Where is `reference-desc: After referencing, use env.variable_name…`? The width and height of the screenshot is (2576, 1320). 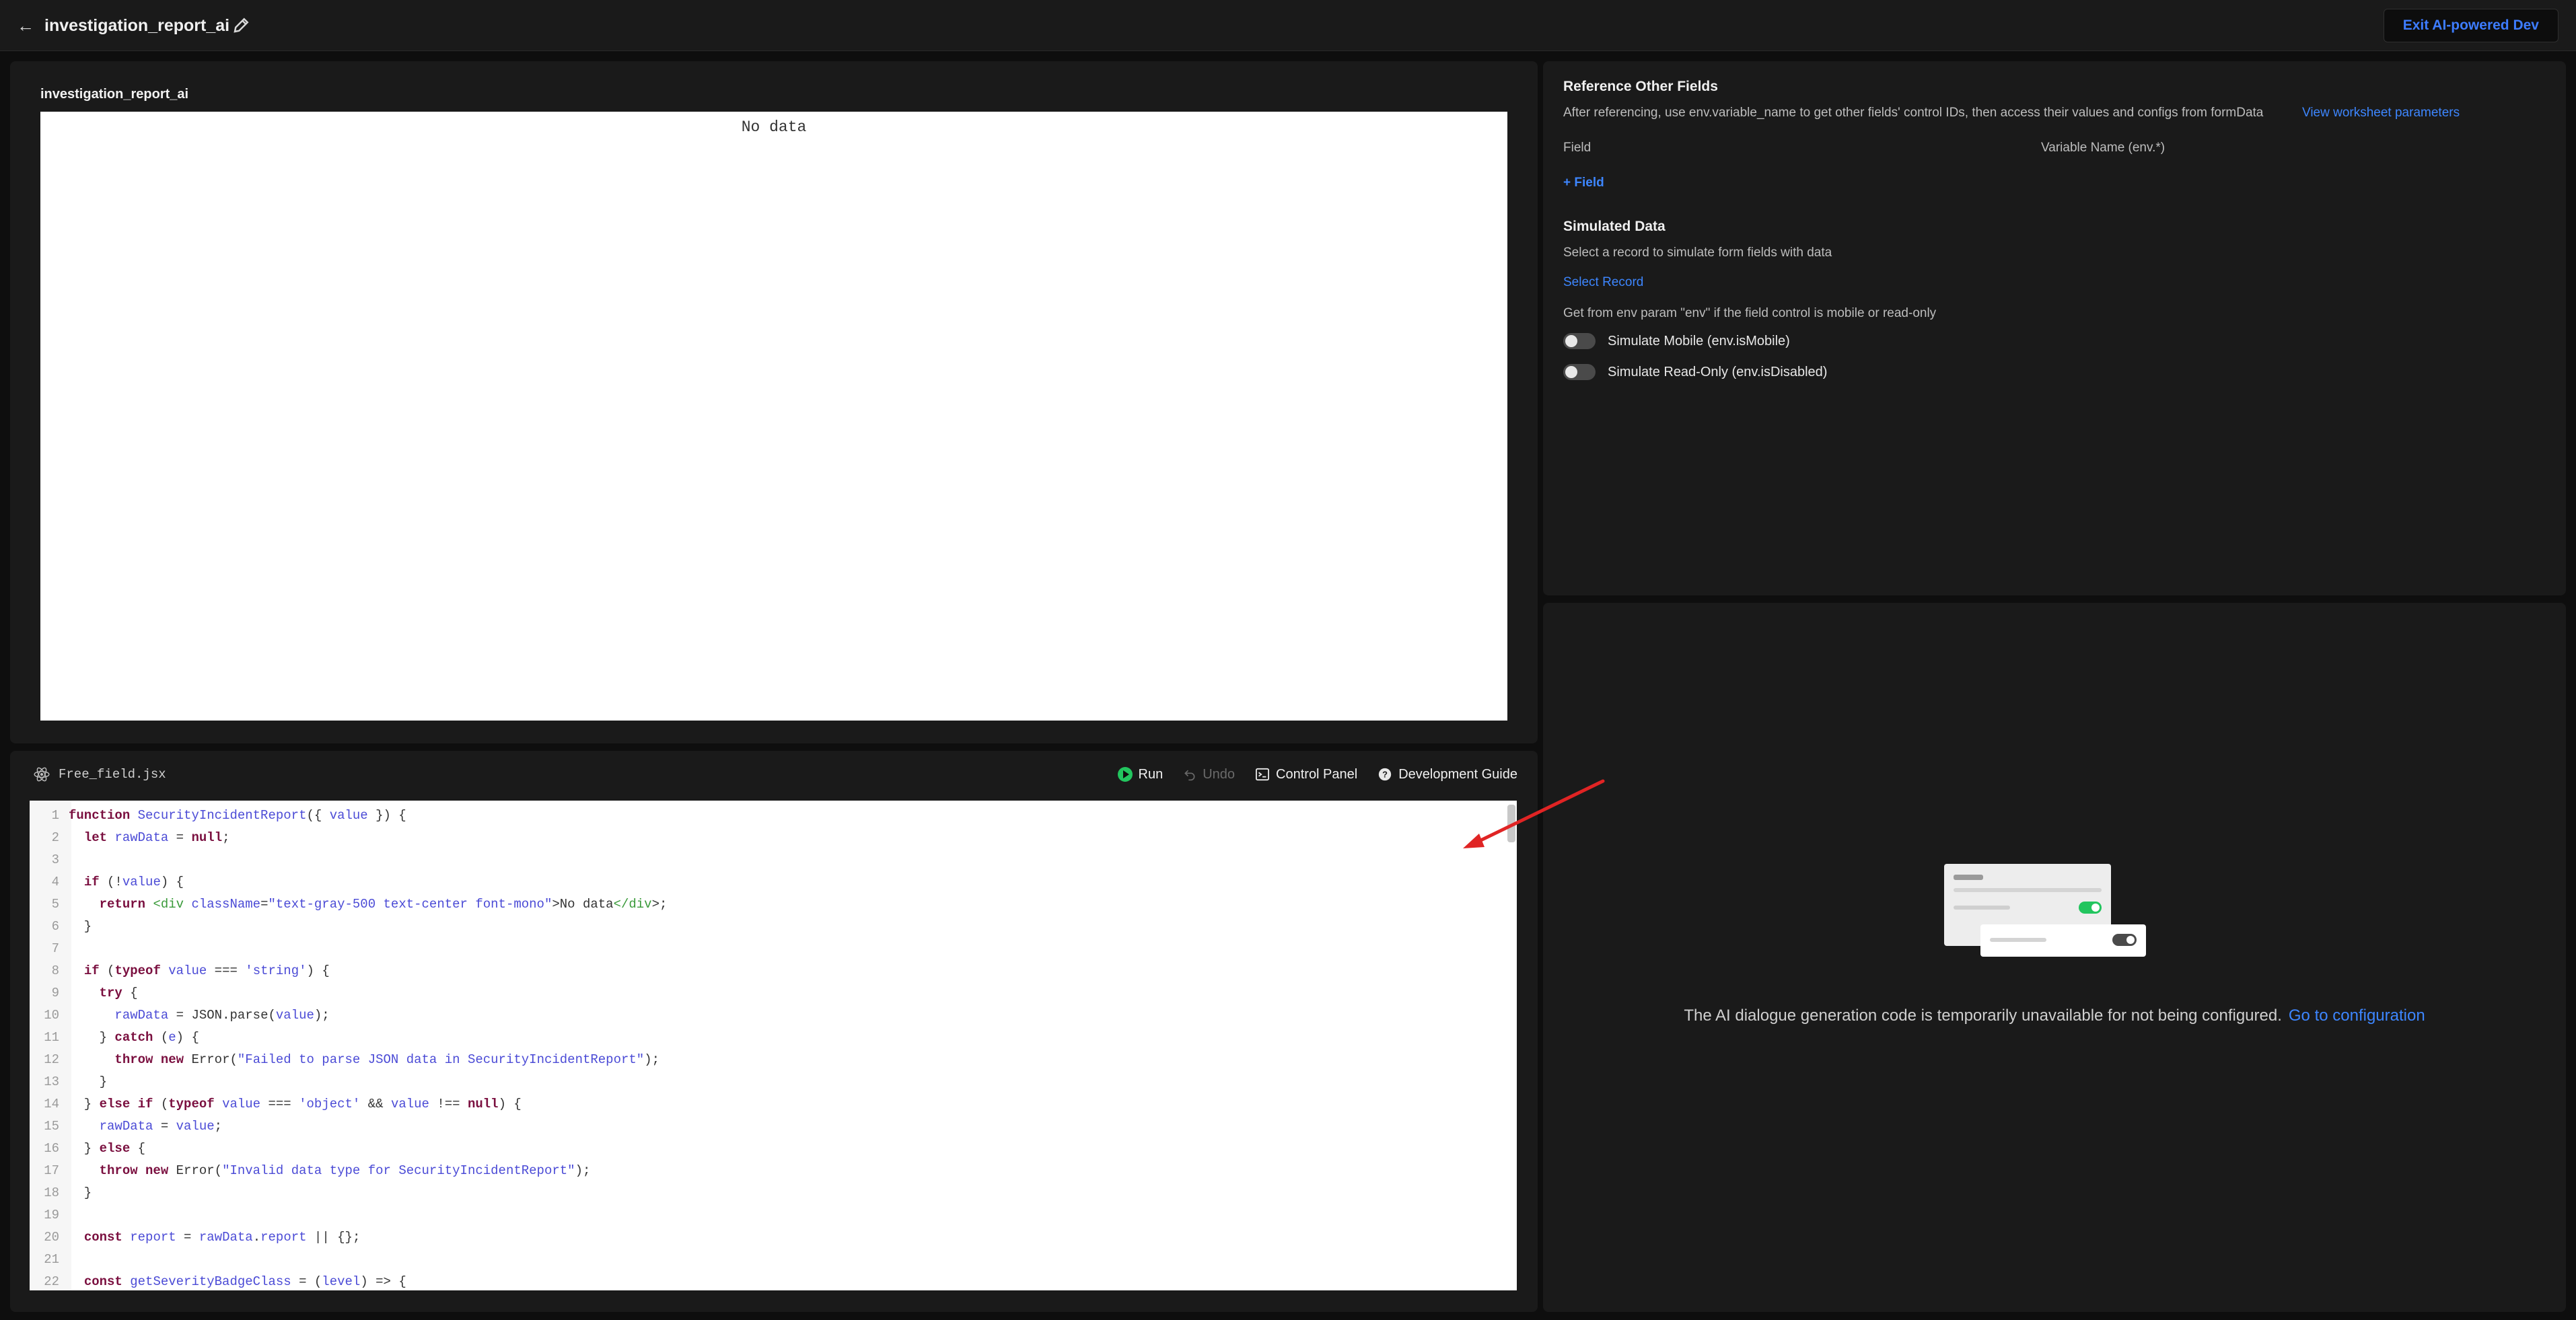 reference-desc: After referencing, use env.variable_name… is located at coordinates (1913, 113).